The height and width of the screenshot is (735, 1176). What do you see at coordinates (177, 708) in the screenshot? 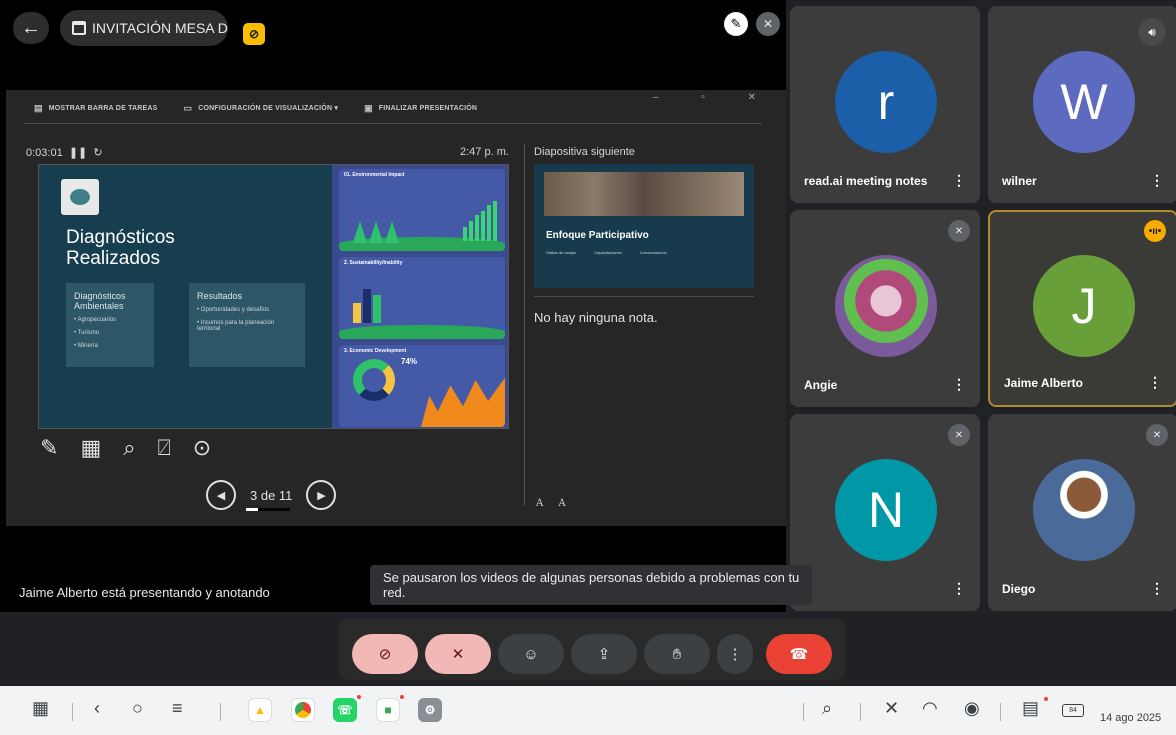
I see `recents-icon: ≡` at bounding box center [177, 708].